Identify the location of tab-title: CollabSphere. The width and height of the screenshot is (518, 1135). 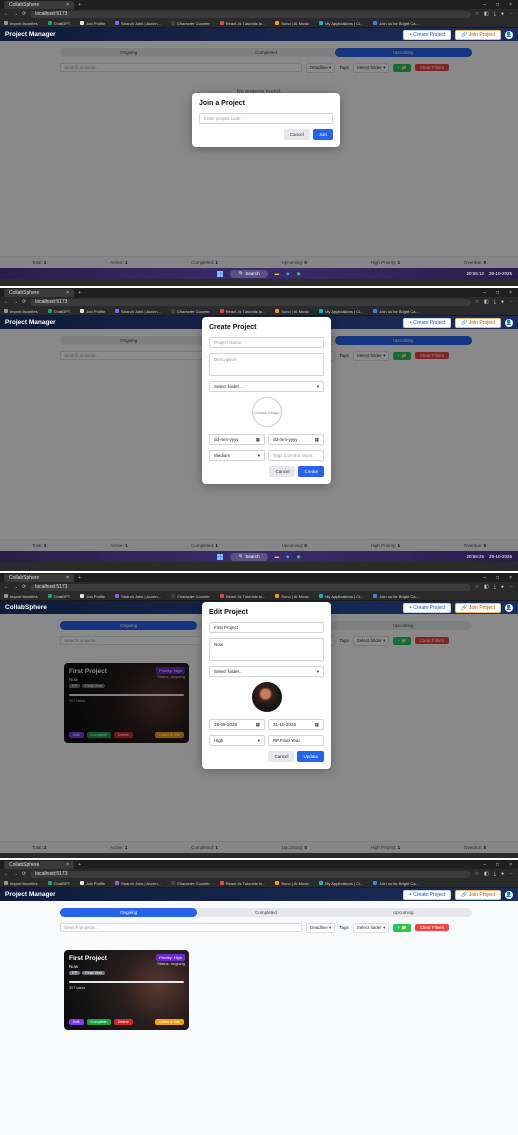
(24, 293).